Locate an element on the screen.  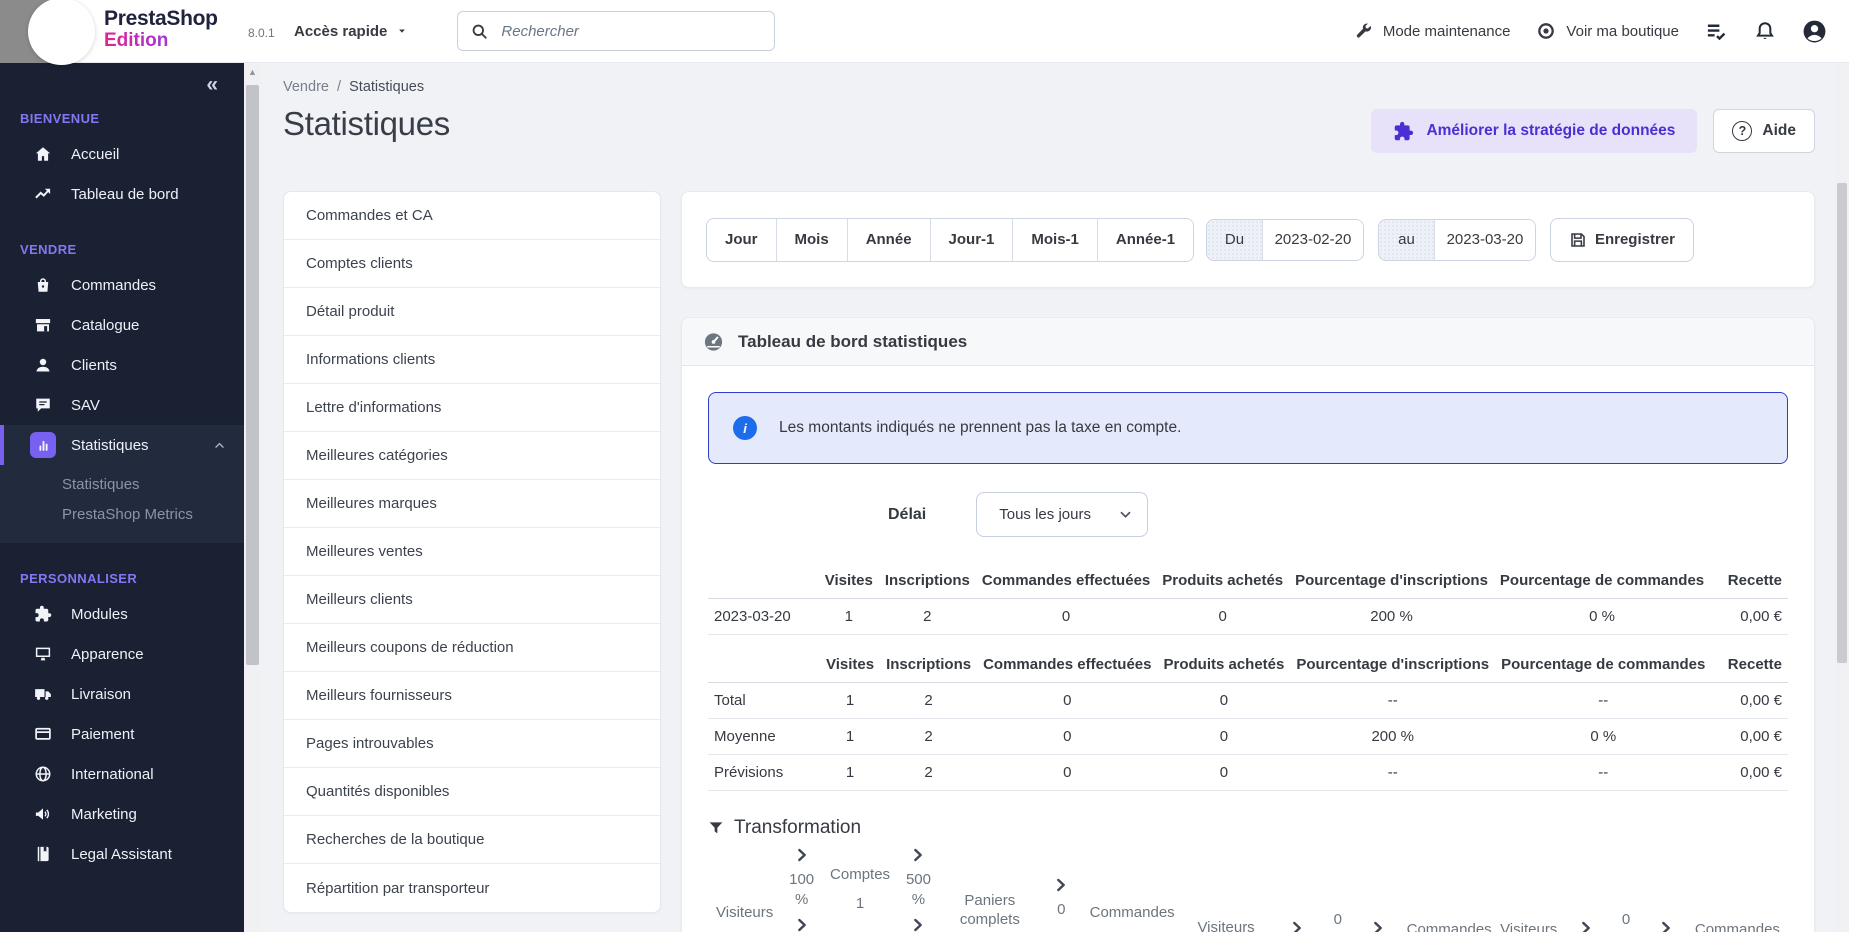
stats-nav-item-meilleurs-clients: Meilleurs clients is located at coordinates (472, 600).